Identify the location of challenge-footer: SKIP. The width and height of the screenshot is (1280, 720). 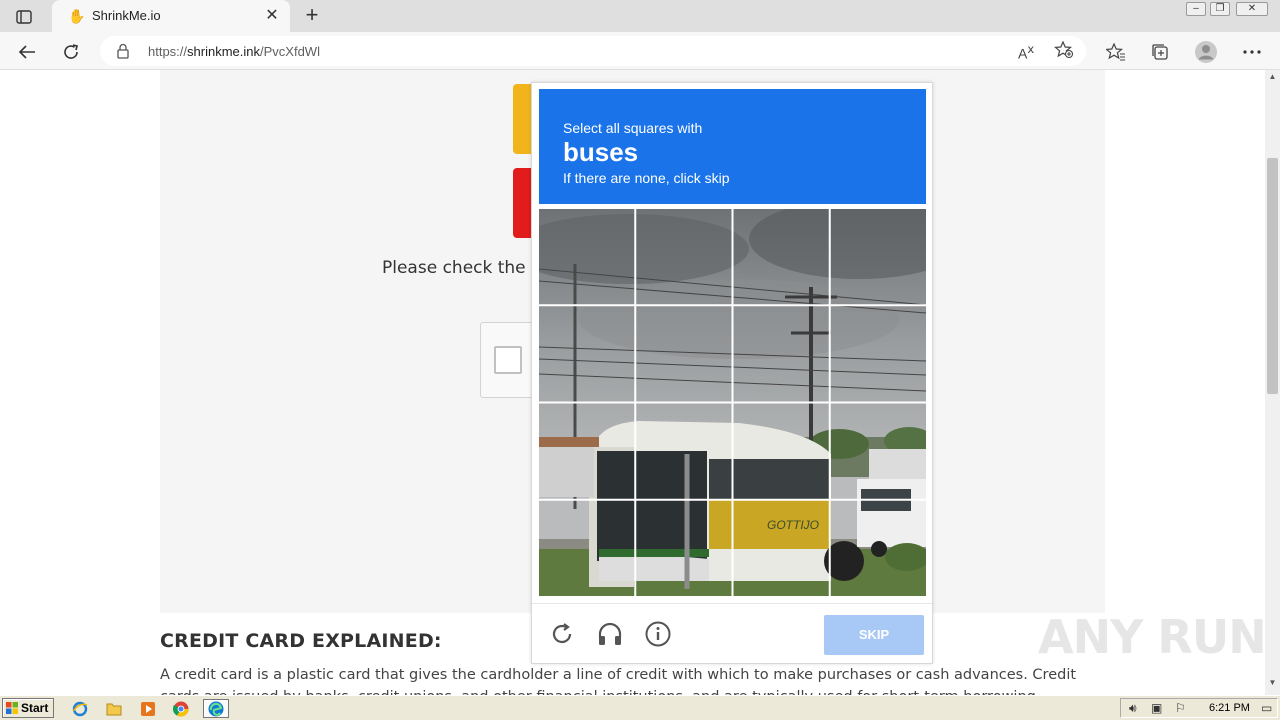
(732, 633).